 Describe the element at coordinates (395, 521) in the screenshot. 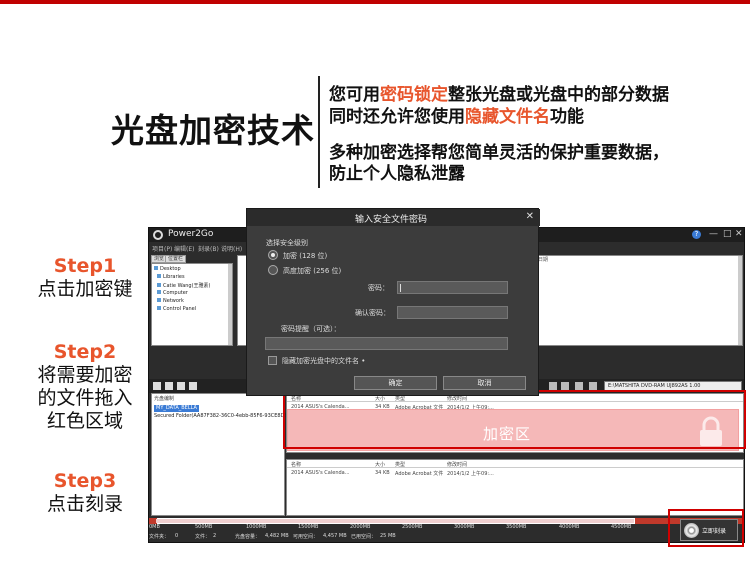

I see `capacity-free-track` at that location.